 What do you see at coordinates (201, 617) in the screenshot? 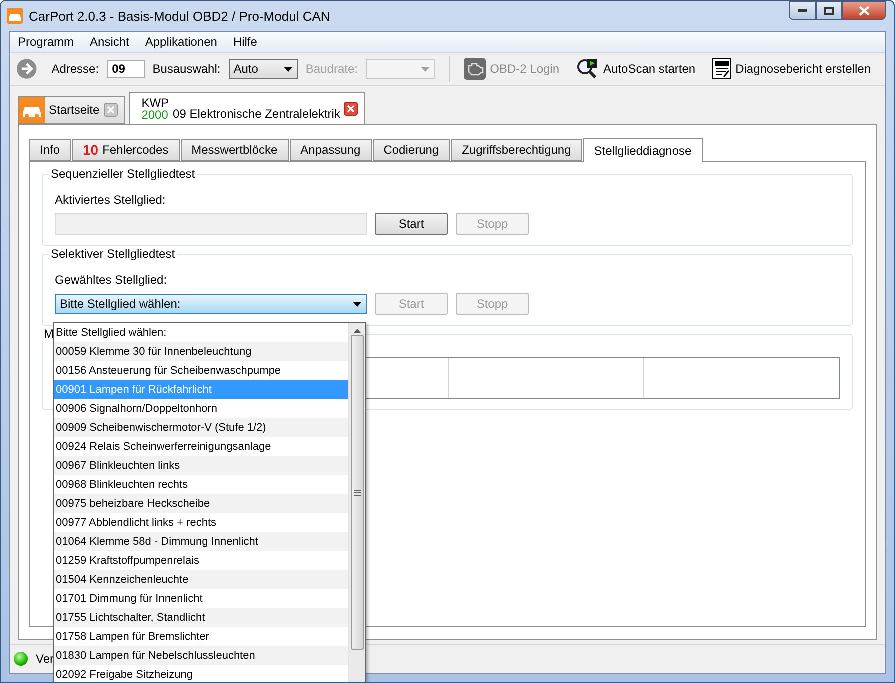
I see `dropdown-option: 01755 Lichtschalter, Standlicht` at bounding box center [201, 617].